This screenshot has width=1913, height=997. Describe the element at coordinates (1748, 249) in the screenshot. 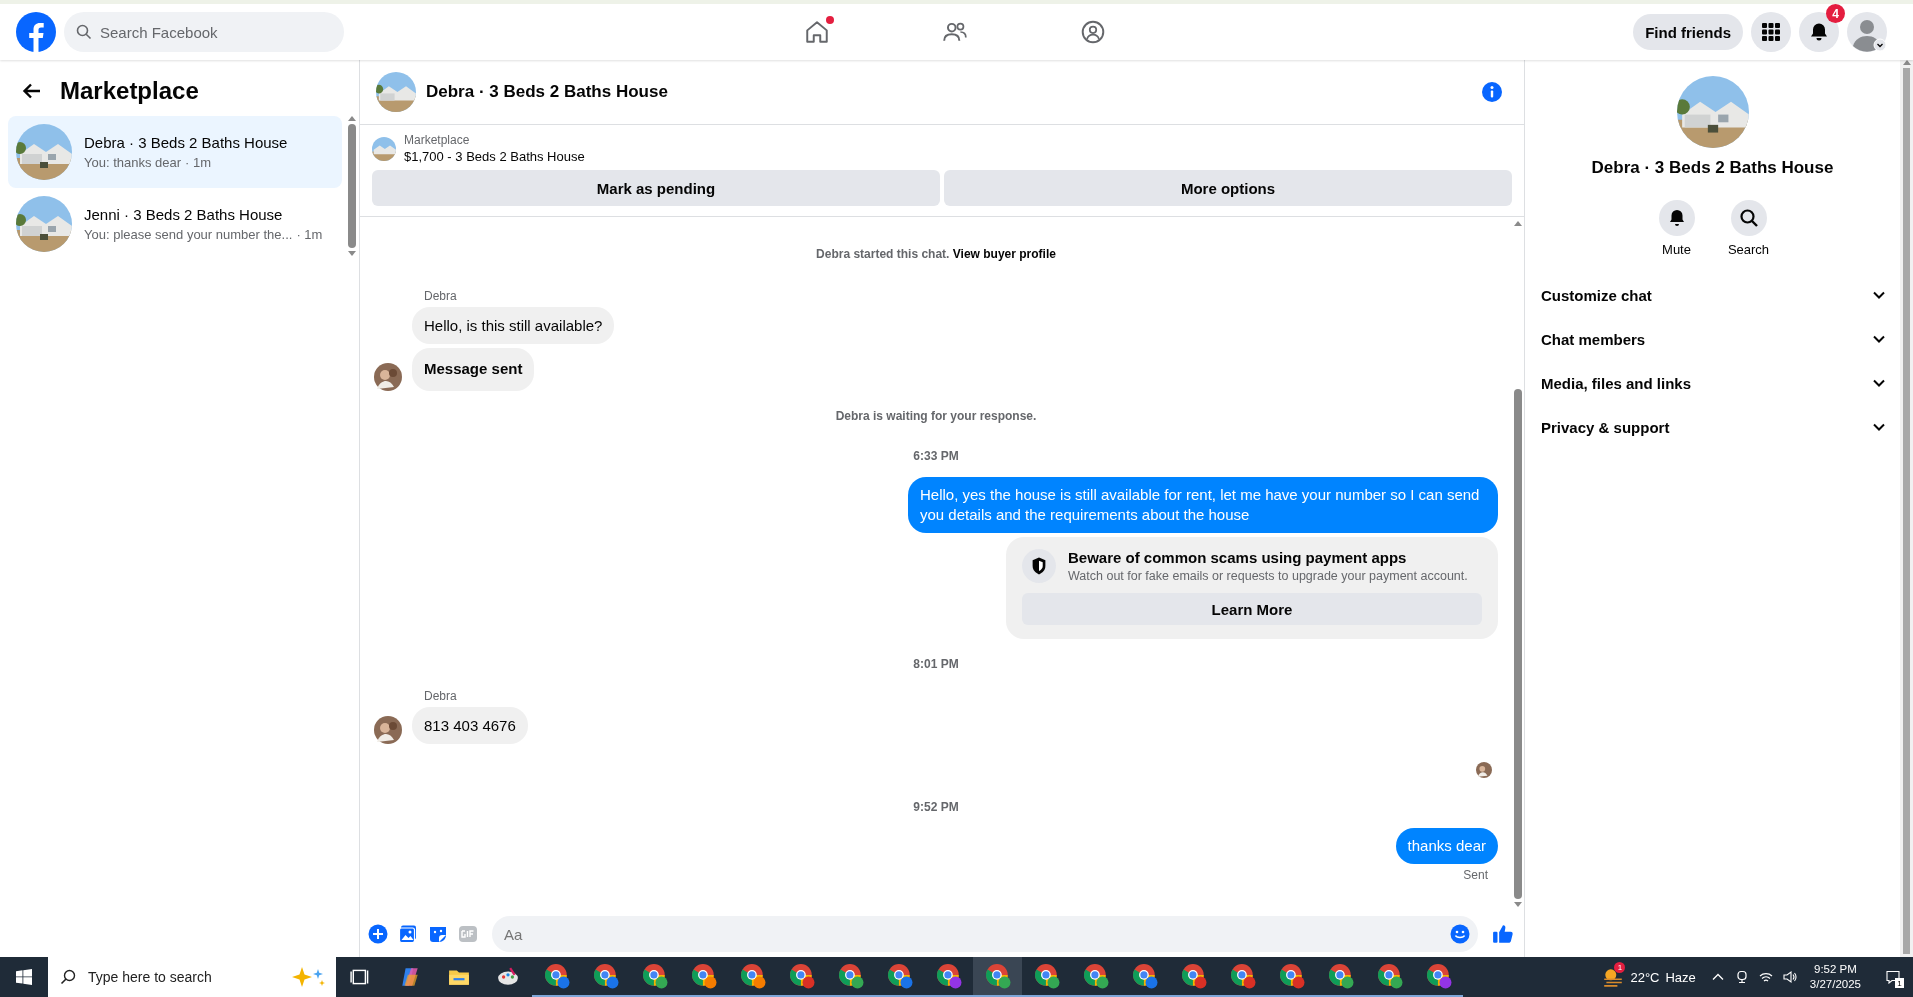

I see `action-label: Search` at that location.